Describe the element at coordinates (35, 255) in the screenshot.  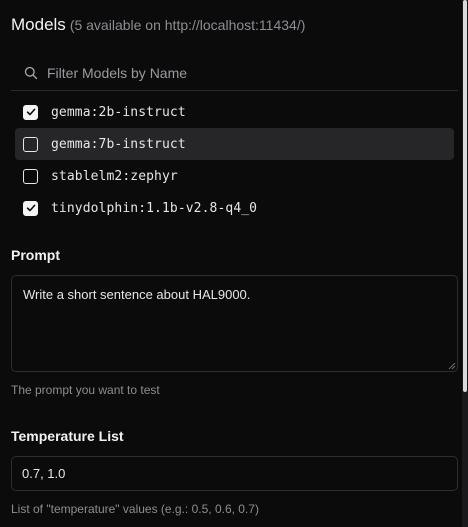
I see `prompt-label: Prompt` at that location.